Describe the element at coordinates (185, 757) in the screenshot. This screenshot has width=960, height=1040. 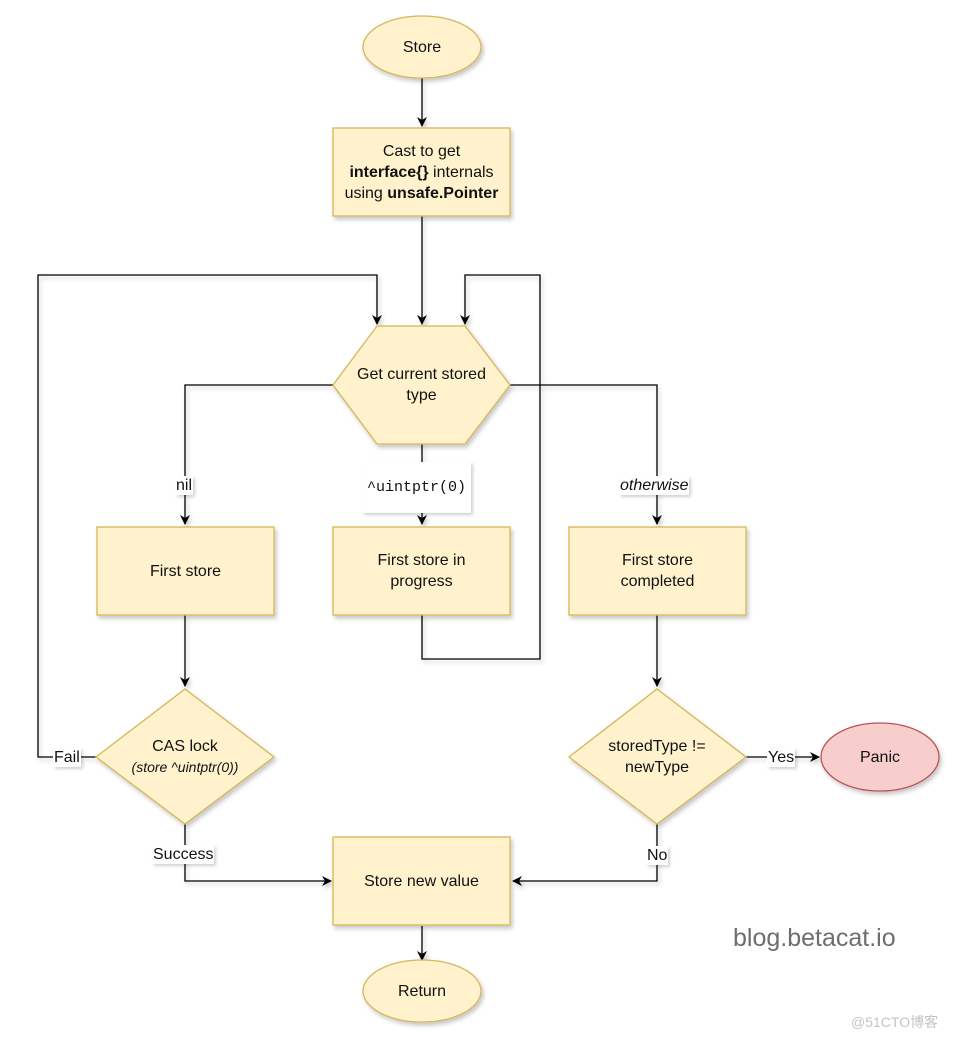
I see `cas-label: CAS lock (store ^uintptr(0))` at that location.